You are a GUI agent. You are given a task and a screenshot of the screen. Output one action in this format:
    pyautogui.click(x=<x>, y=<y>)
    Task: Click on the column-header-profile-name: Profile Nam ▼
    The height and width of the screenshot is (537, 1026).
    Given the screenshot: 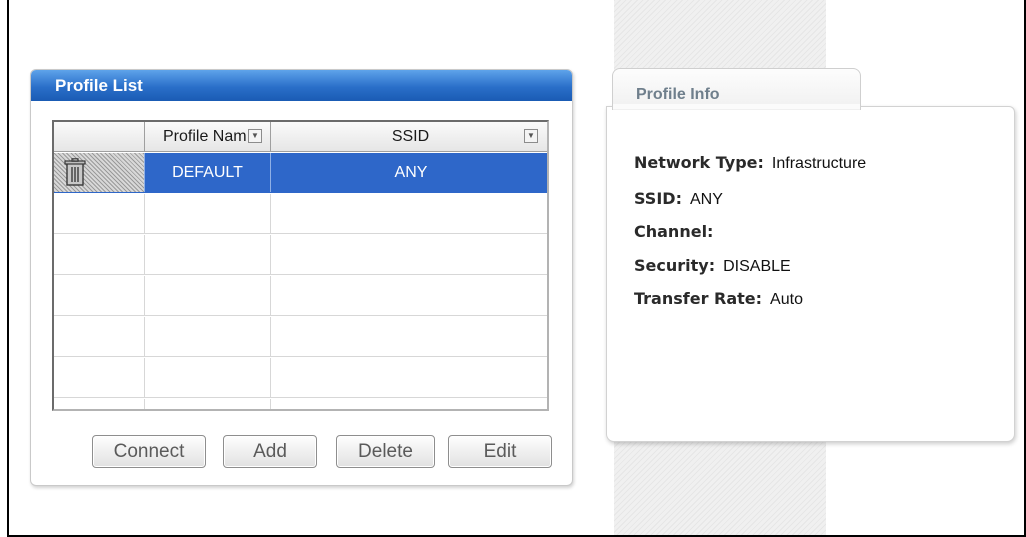 What is the action you would take?
    pyautogui.click(x=208, y=137)
    